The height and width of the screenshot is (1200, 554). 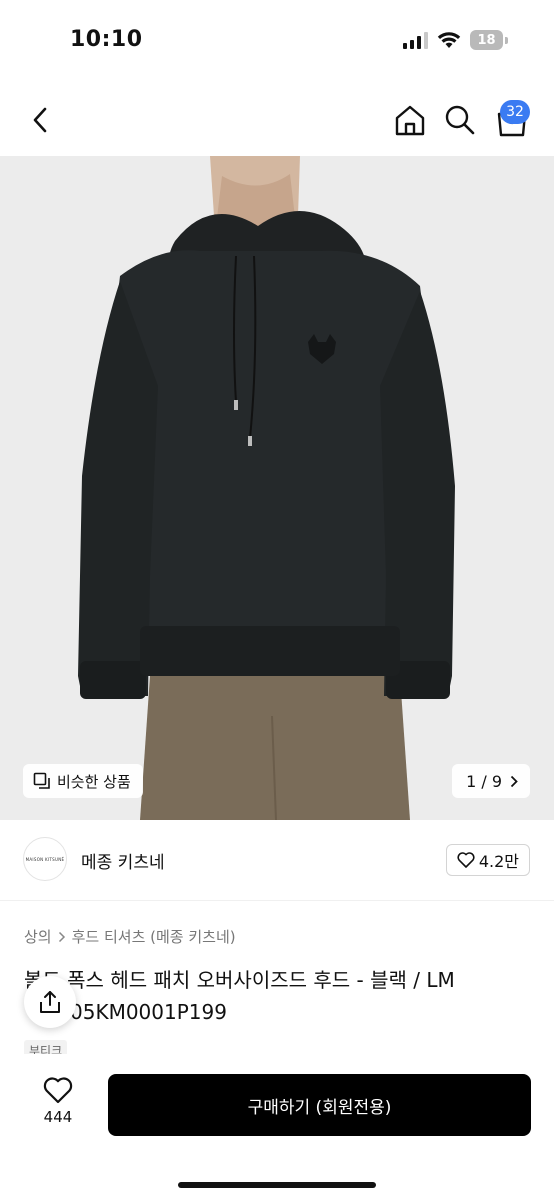 I want to click on status-icons: 18, so click(x=455, y=40).